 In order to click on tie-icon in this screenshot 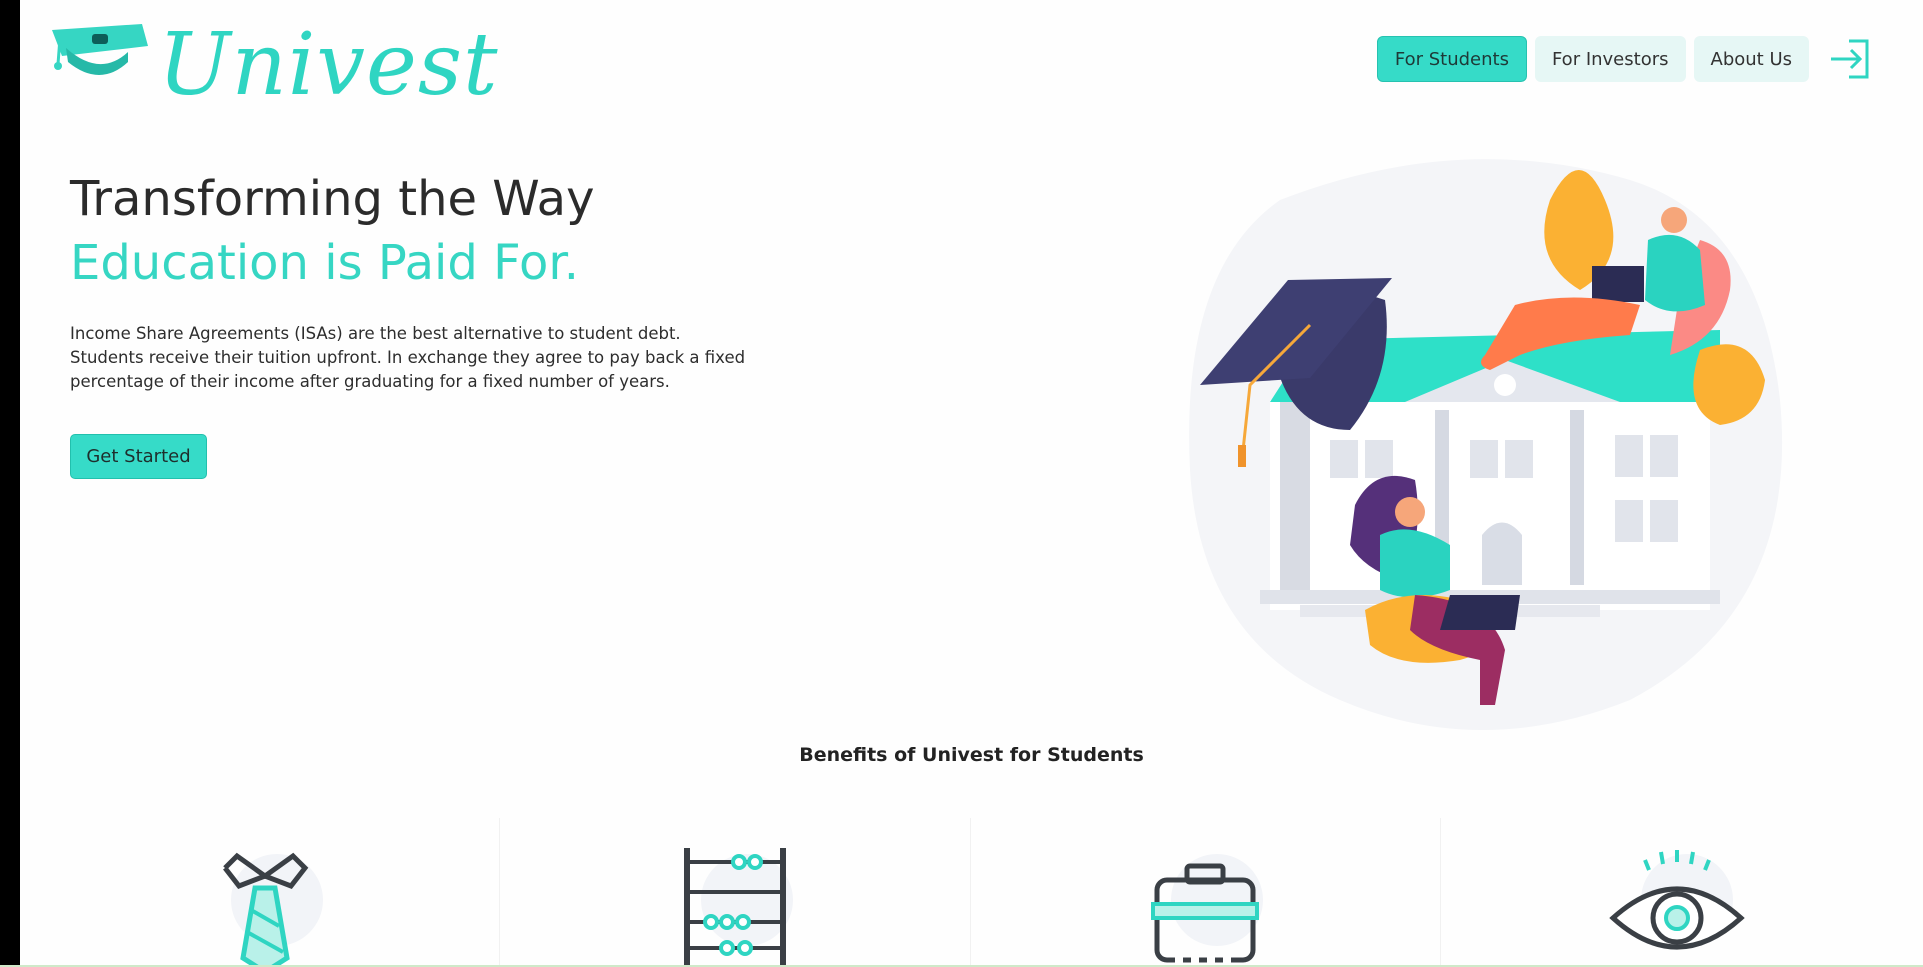, I will do `click(272, 908)`.